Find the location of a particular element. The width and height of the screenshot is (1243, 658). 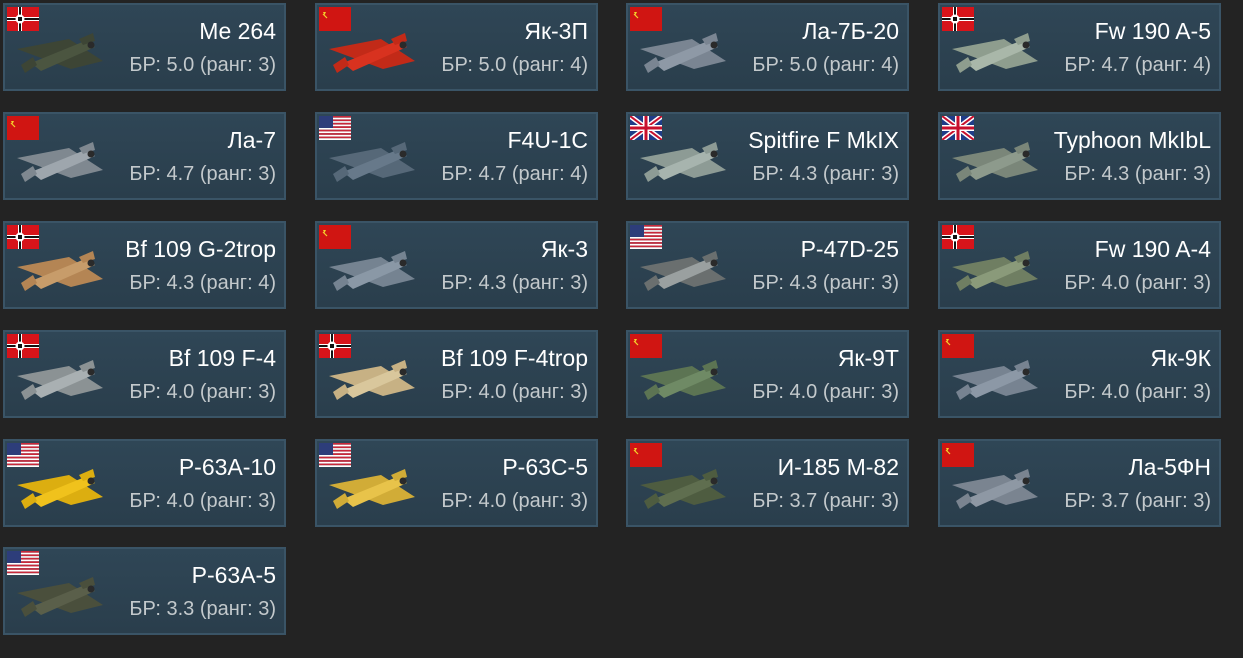

vehicle-card: И-185 М-82 БР: 3.7 (ранг: 3) is located at coordinates (767, 483).